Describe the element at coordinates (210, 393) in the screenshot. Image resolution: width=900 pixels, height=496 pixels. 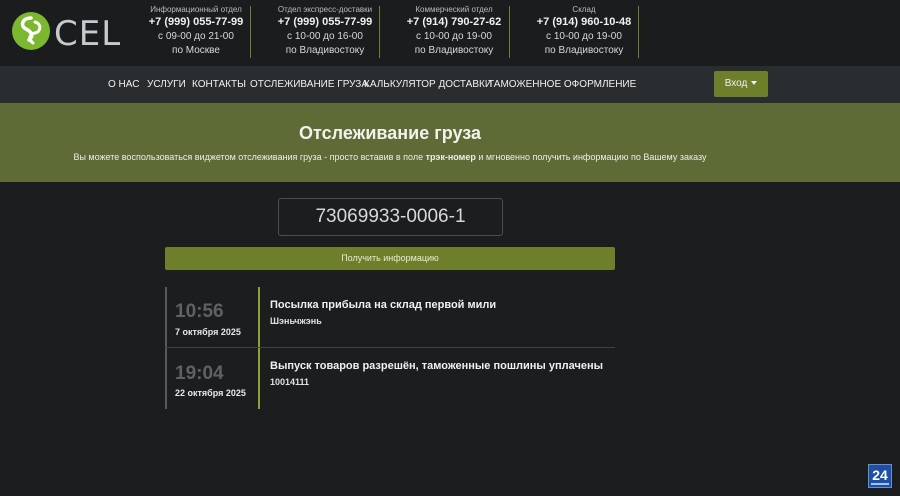
I see `event-date: 22 октября 2025` at that location.